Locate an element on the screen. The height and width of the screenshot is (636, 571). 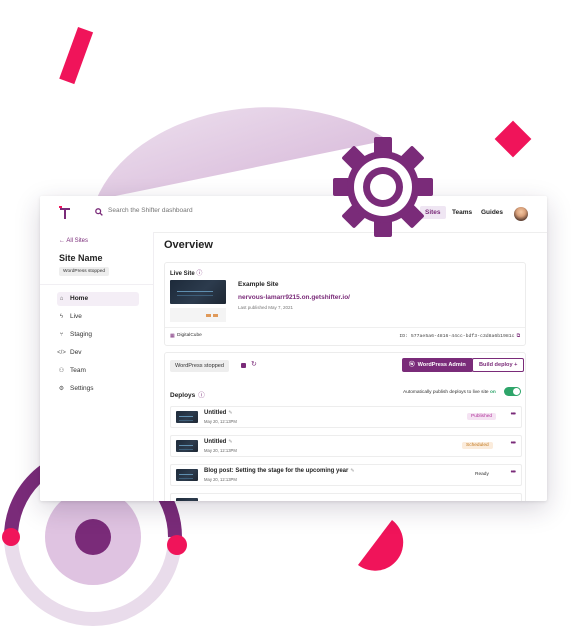
nav-teams: Teams is located at coordinates (462, 212).